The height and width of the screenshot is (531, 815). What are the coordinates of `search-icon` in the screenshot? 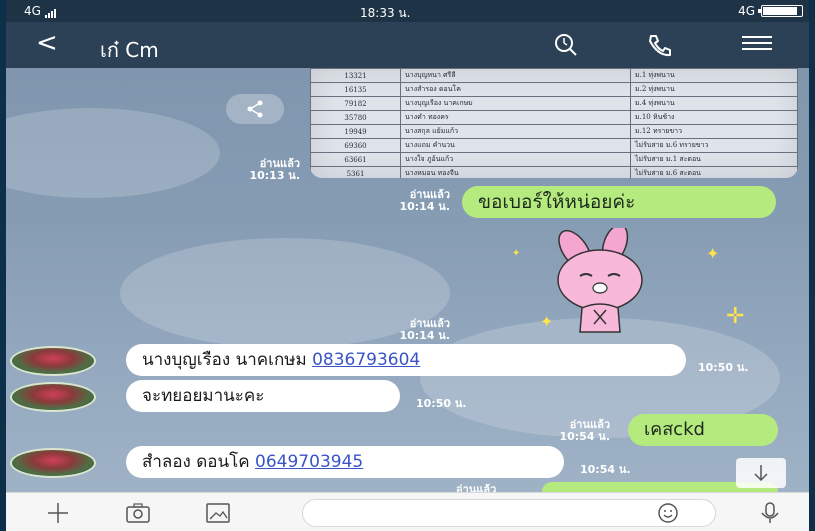 It's located at (566, 45).